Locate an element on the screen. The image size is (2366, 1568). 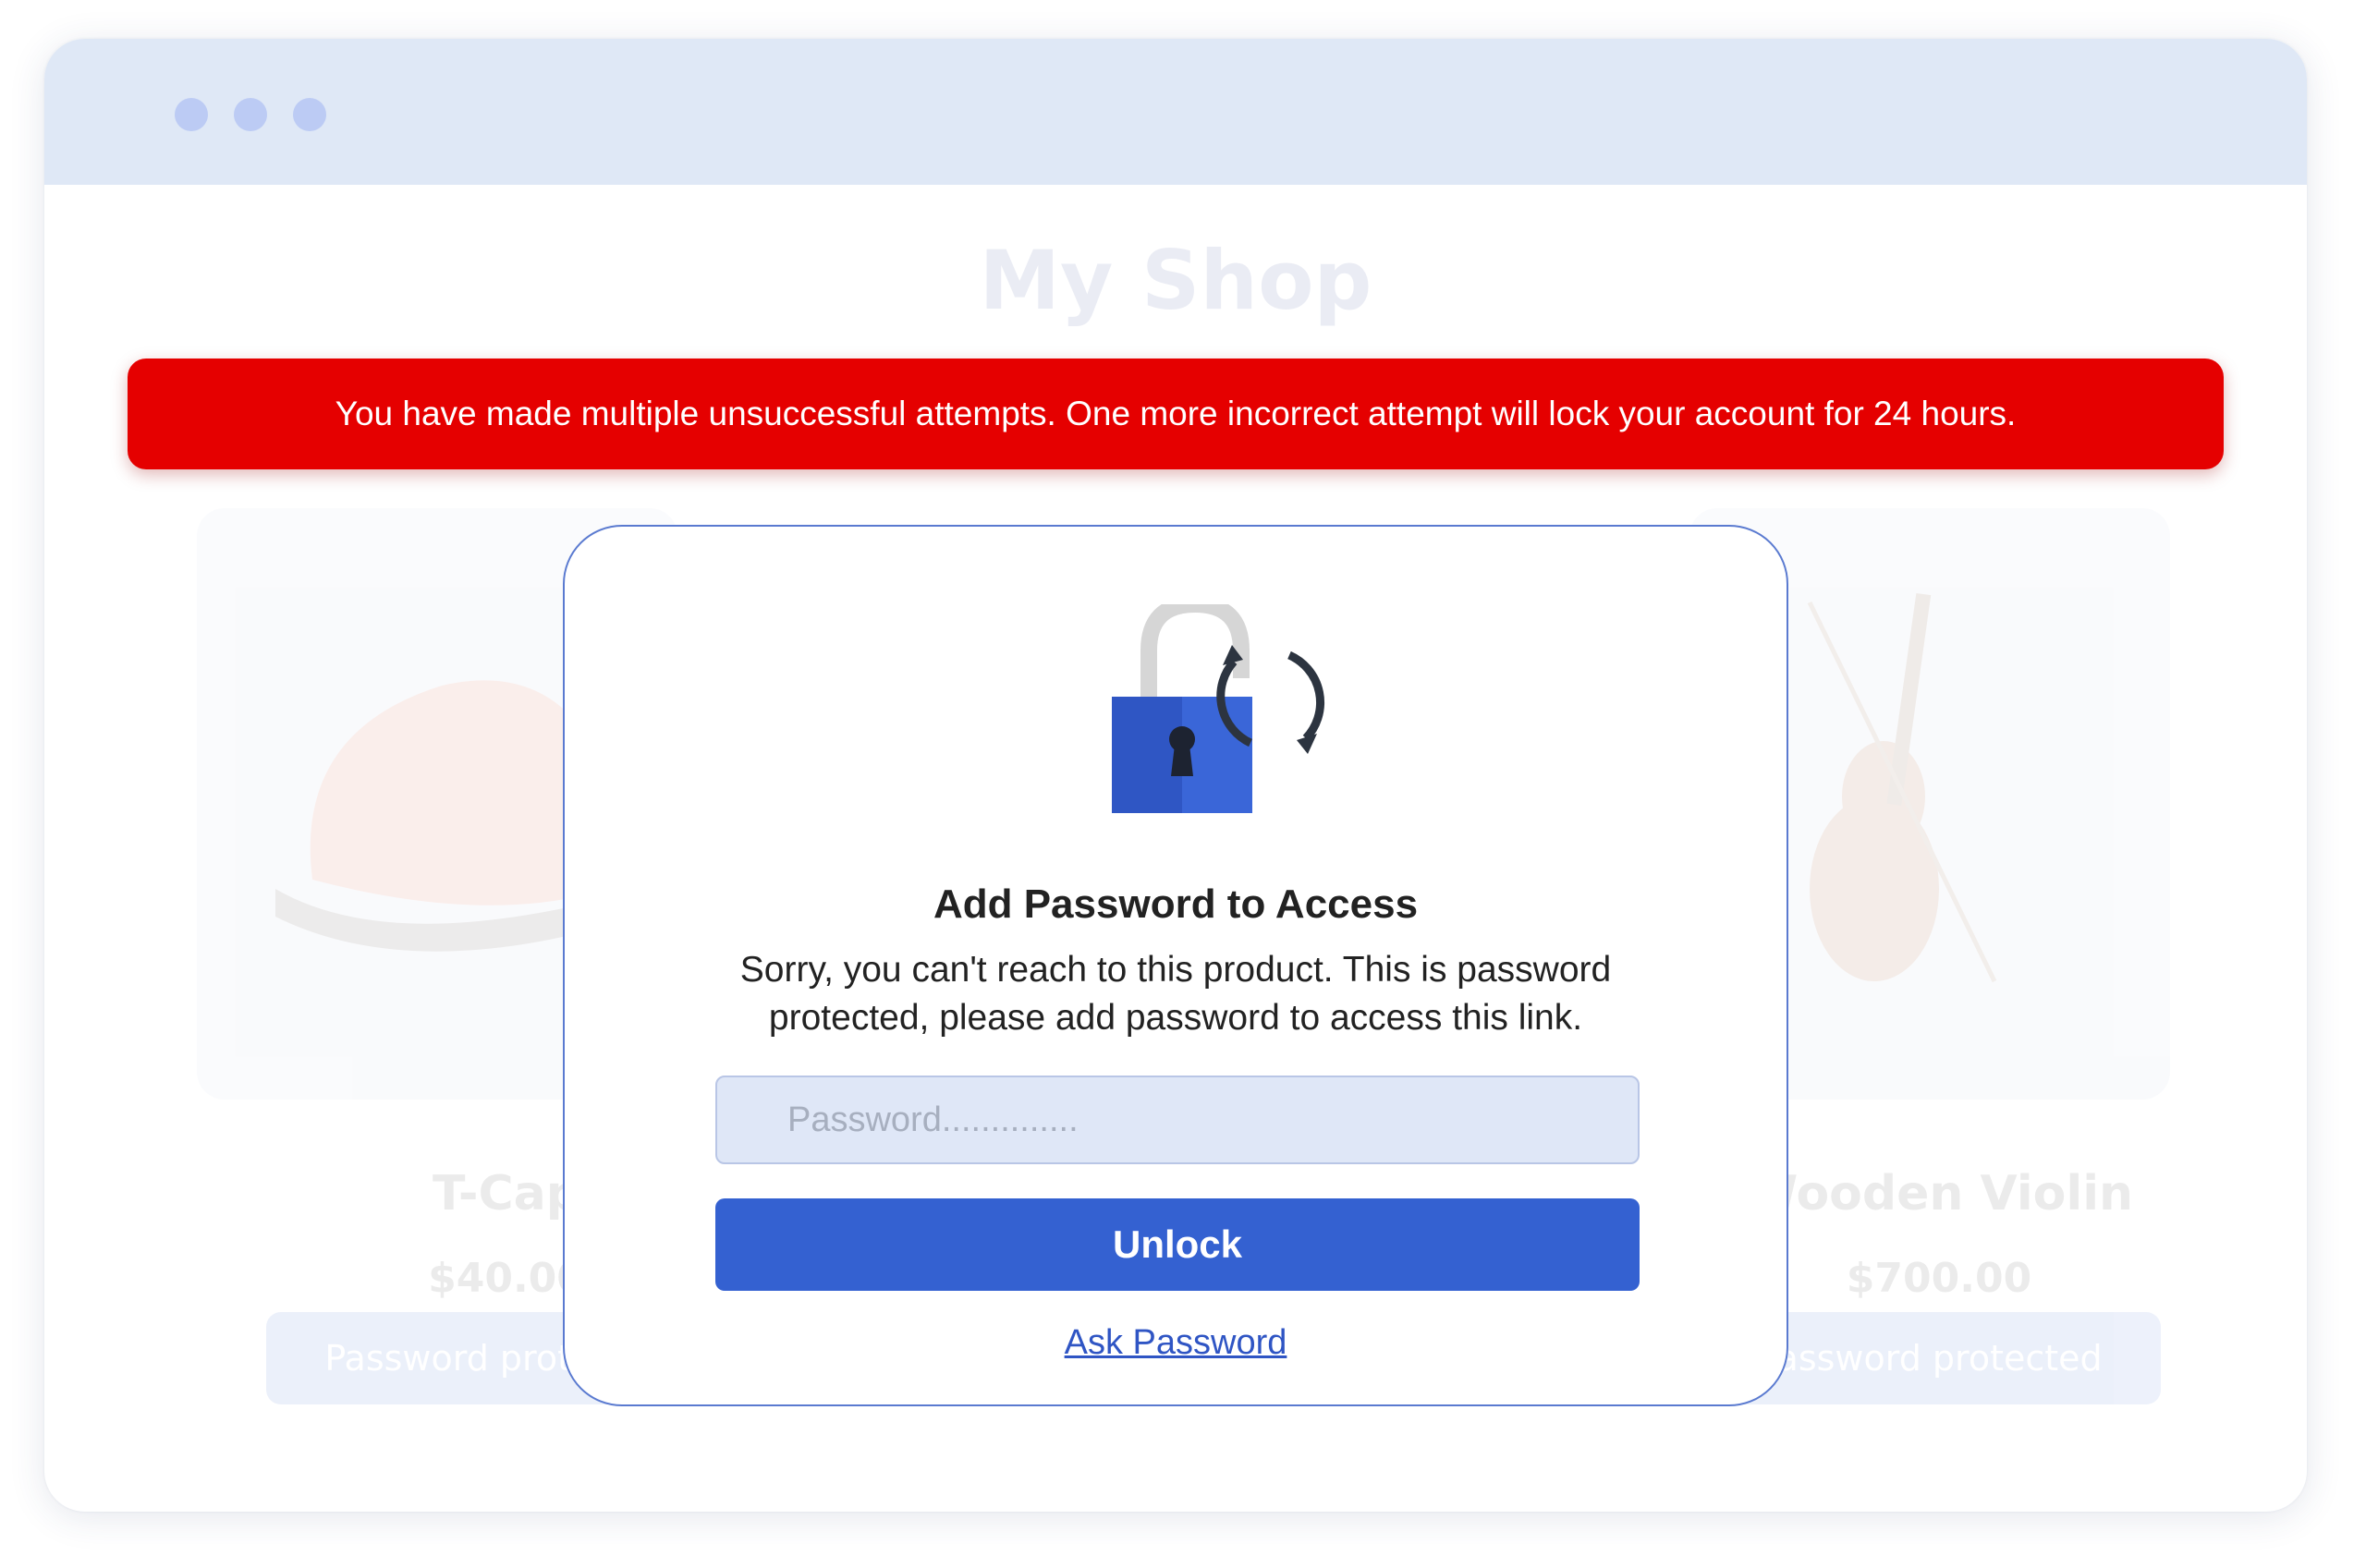
password-input is located at coordinates (1177, 1120).